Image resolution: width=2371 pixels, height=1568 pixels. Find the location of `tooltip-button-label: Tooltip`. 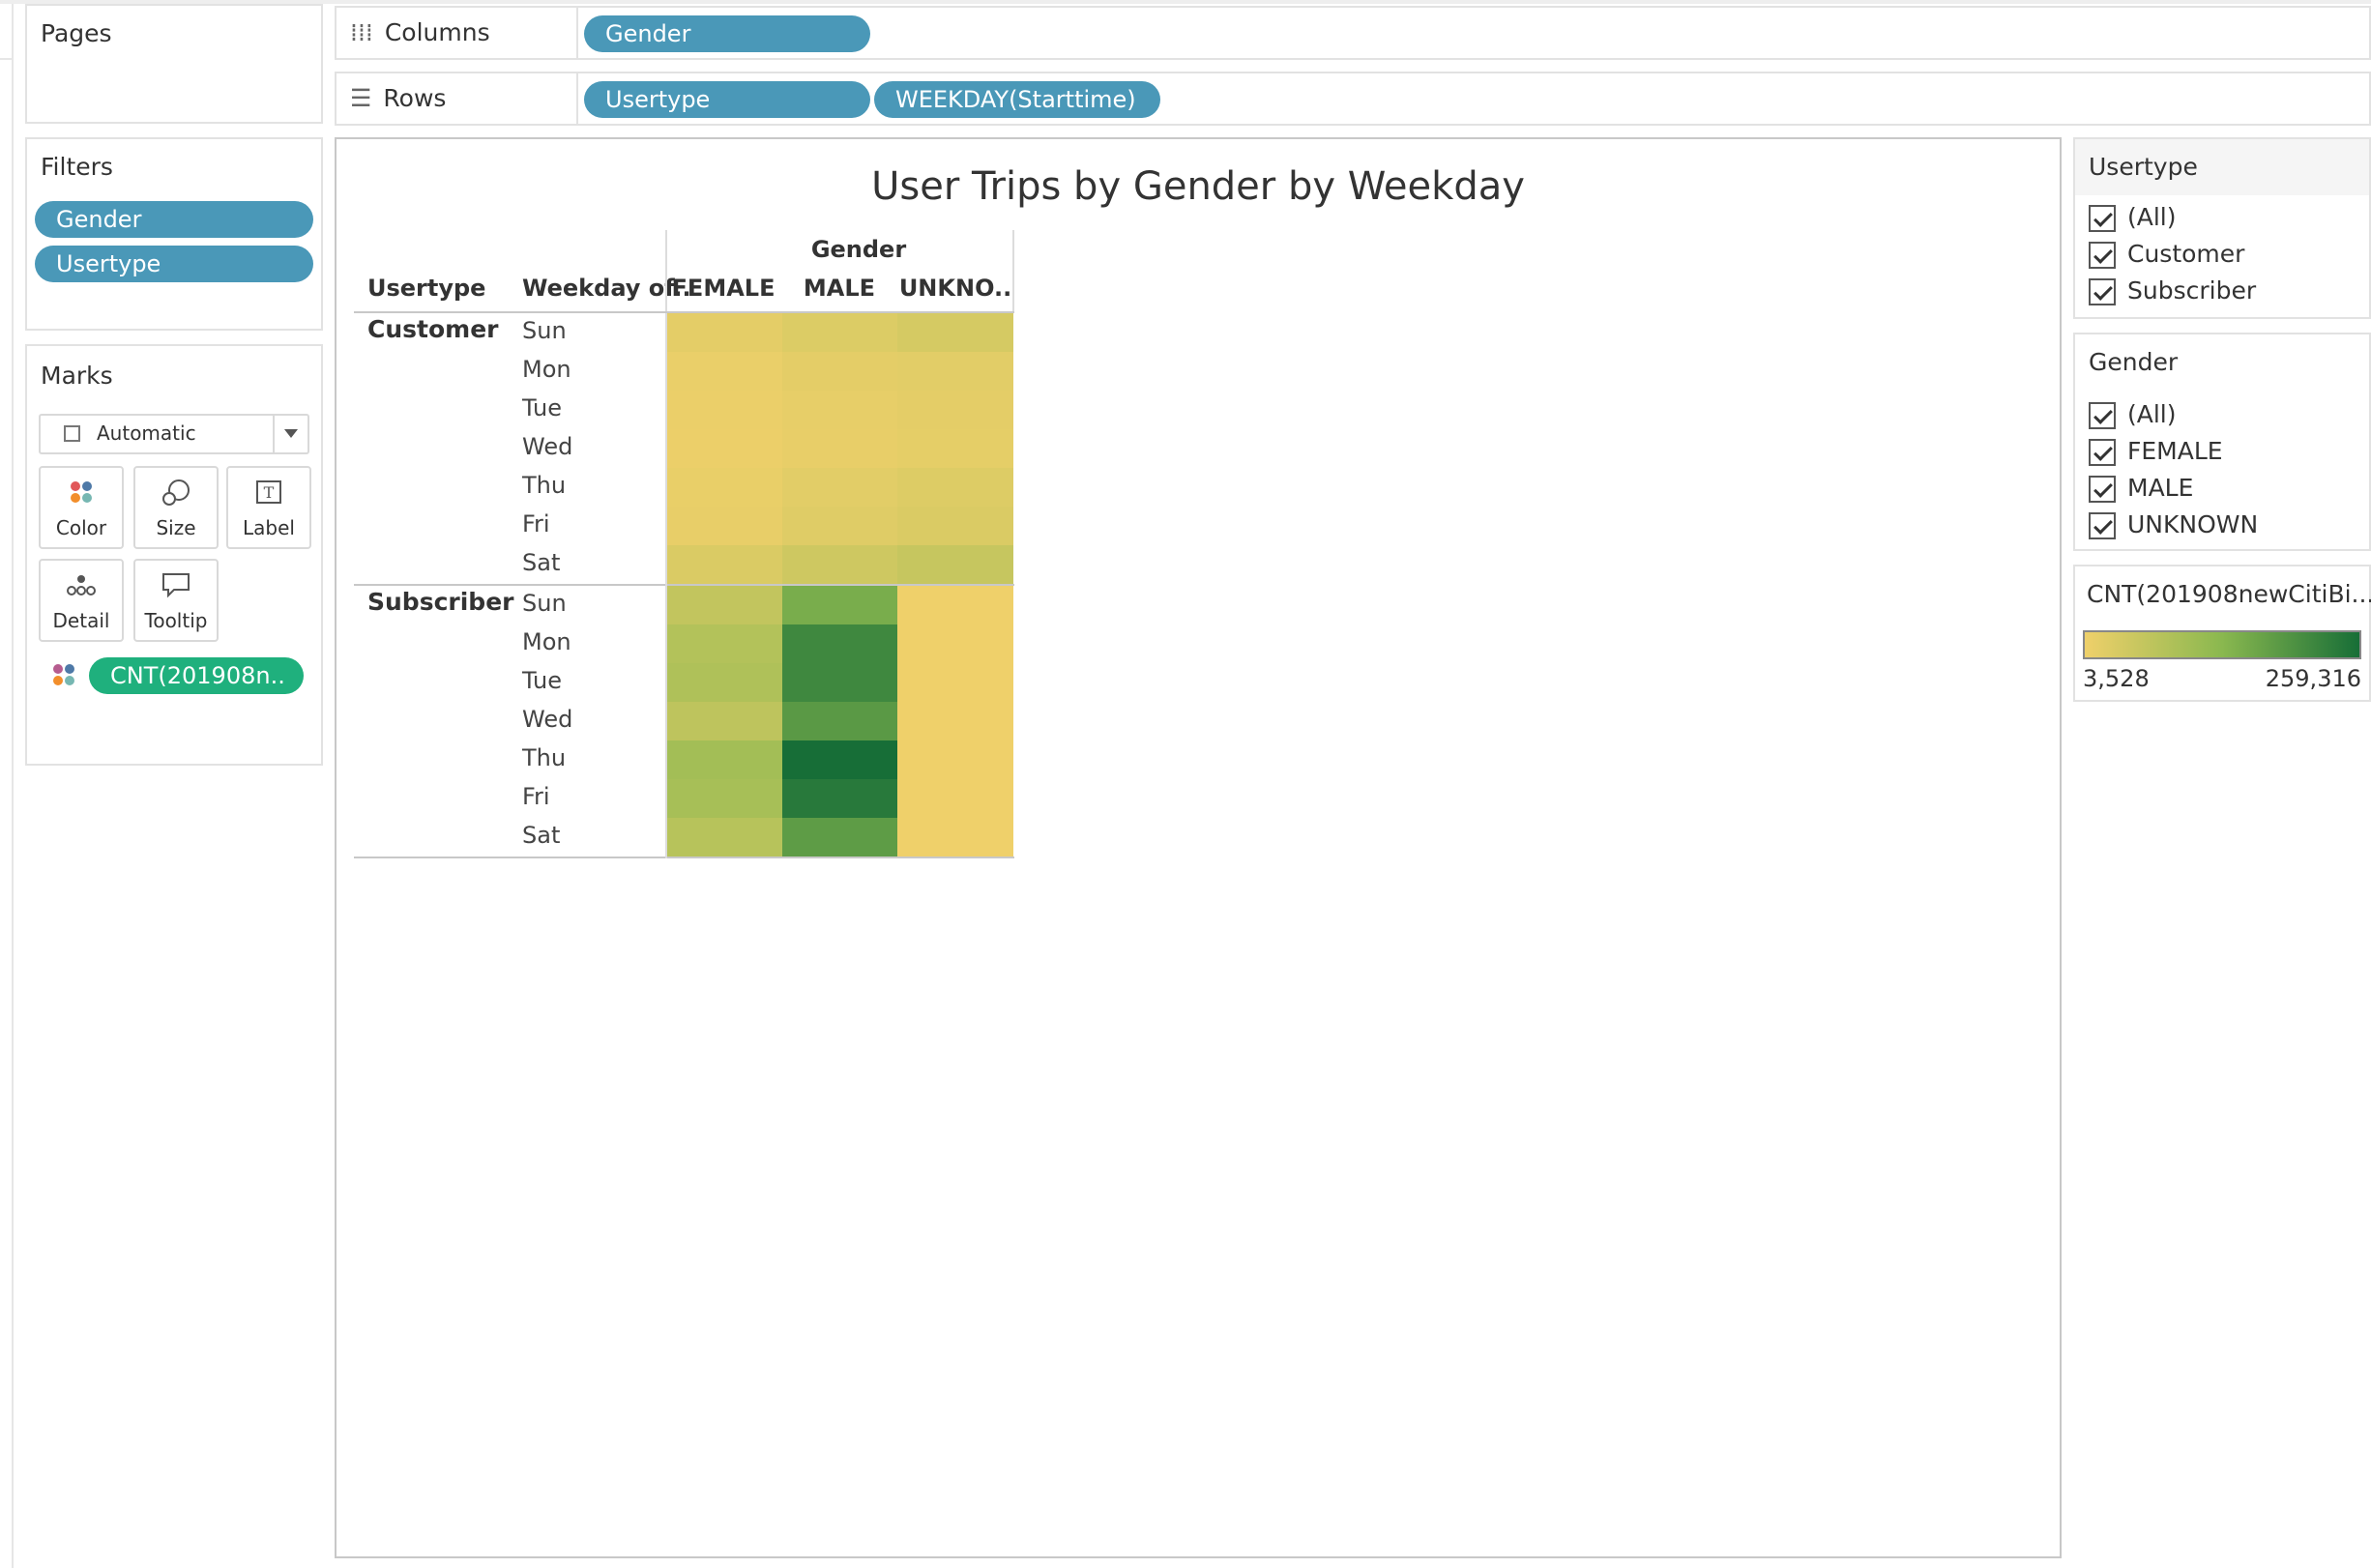

tooltip-button-label: Tooltip is located at coordinates (176, 620).